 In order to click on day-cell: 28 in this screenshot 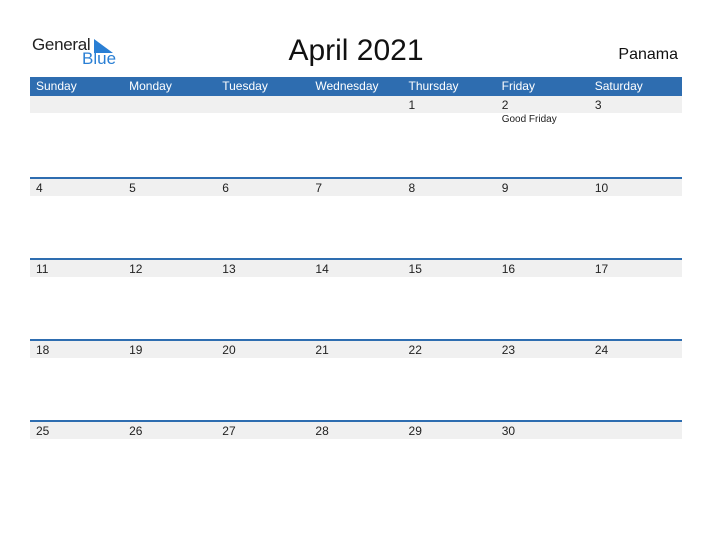, I will do `click(355, 462)`.